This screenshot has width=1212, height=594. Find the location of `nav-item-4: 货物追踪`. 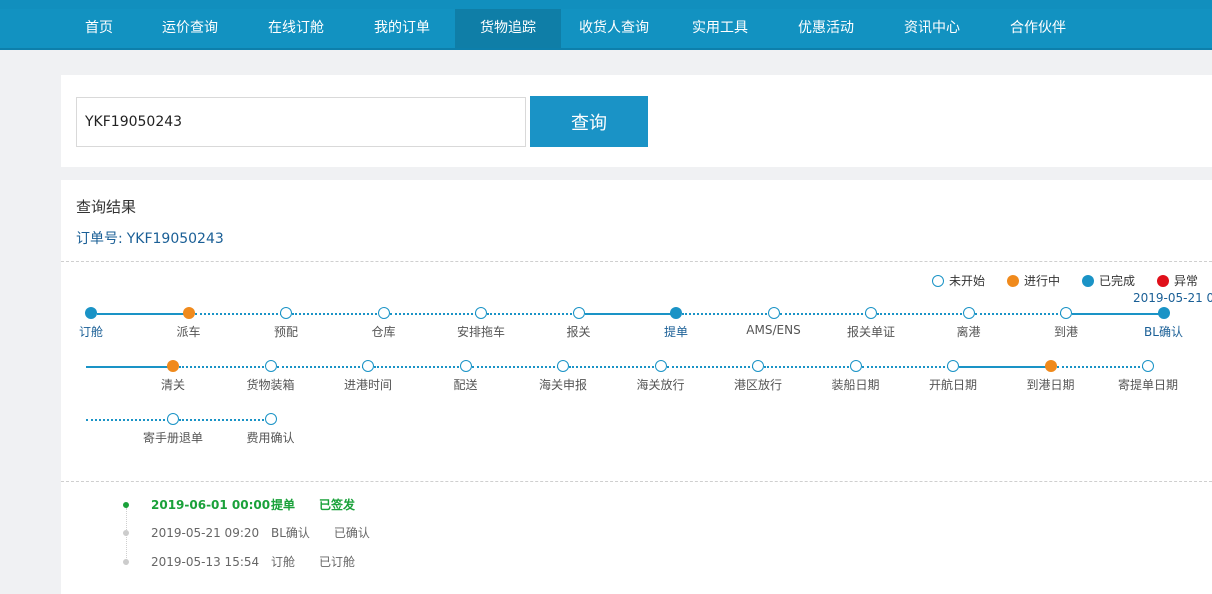

nav-item-4: 货物追踪 is located at coordinates (508, 28).